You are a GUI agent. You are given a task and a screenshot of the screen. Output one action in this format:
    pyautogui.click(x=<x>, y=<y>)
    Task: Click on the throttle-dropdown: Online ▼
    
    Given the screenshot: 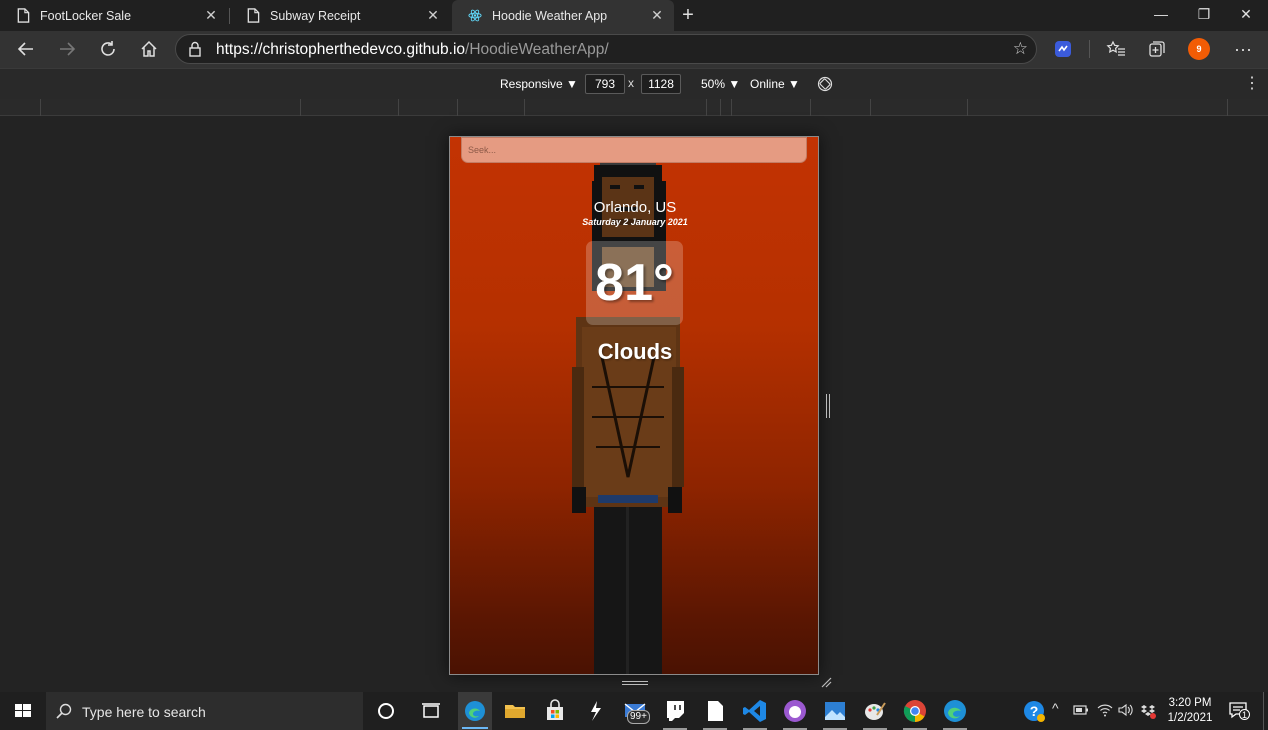 What is the action you would take?
    pyautogui.click(x=775, y=84)
    